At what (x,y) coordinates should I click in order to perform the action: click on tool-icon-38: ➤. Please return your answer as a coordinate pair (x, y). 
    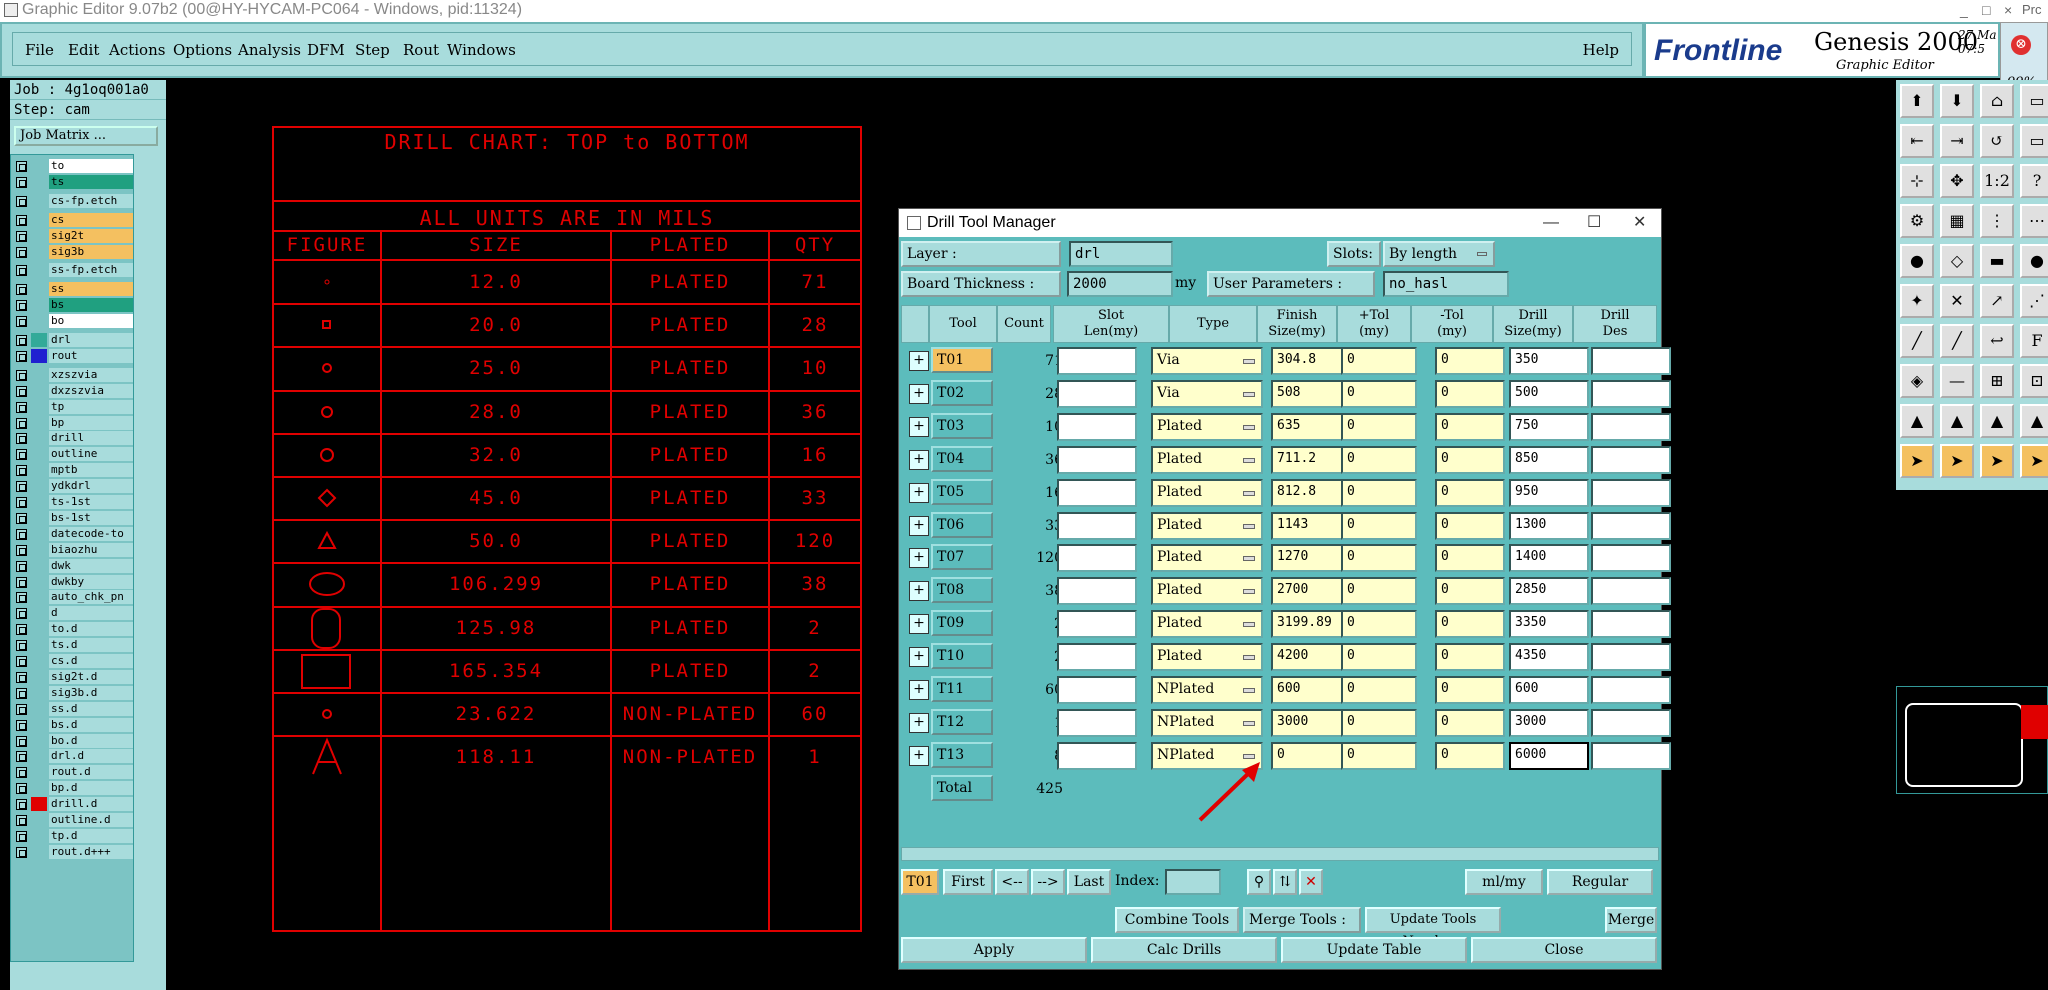
    Looking at the image, I should click on (1957, 461).